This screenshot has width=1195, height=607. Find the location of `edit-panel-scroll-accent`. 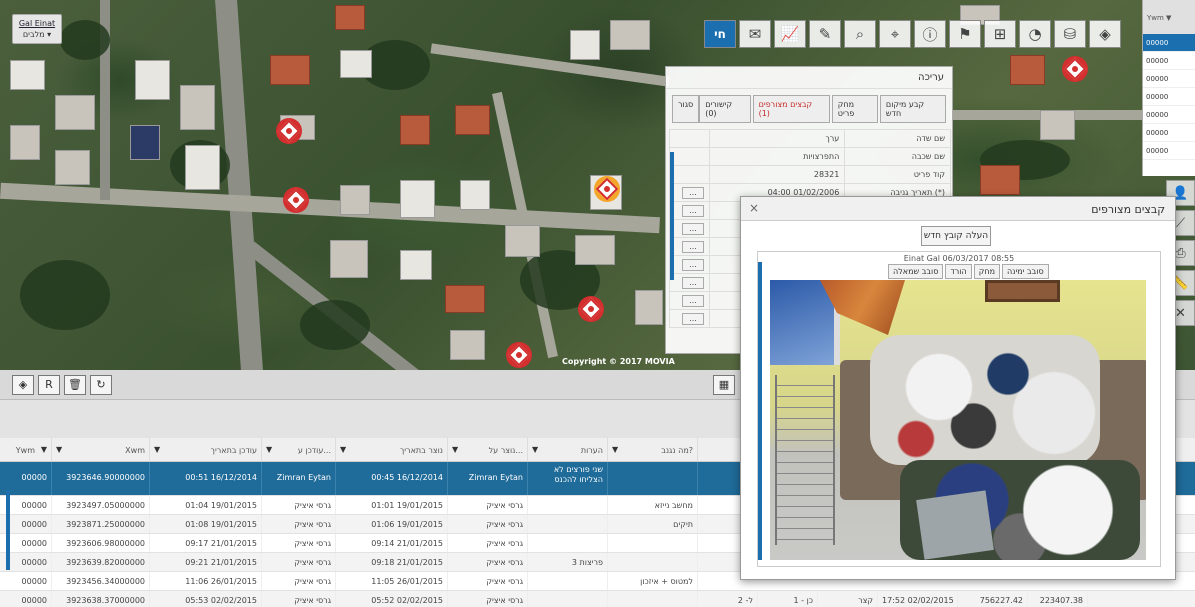

edit-panel-scroll-accent is located at coordinates (672, 216).